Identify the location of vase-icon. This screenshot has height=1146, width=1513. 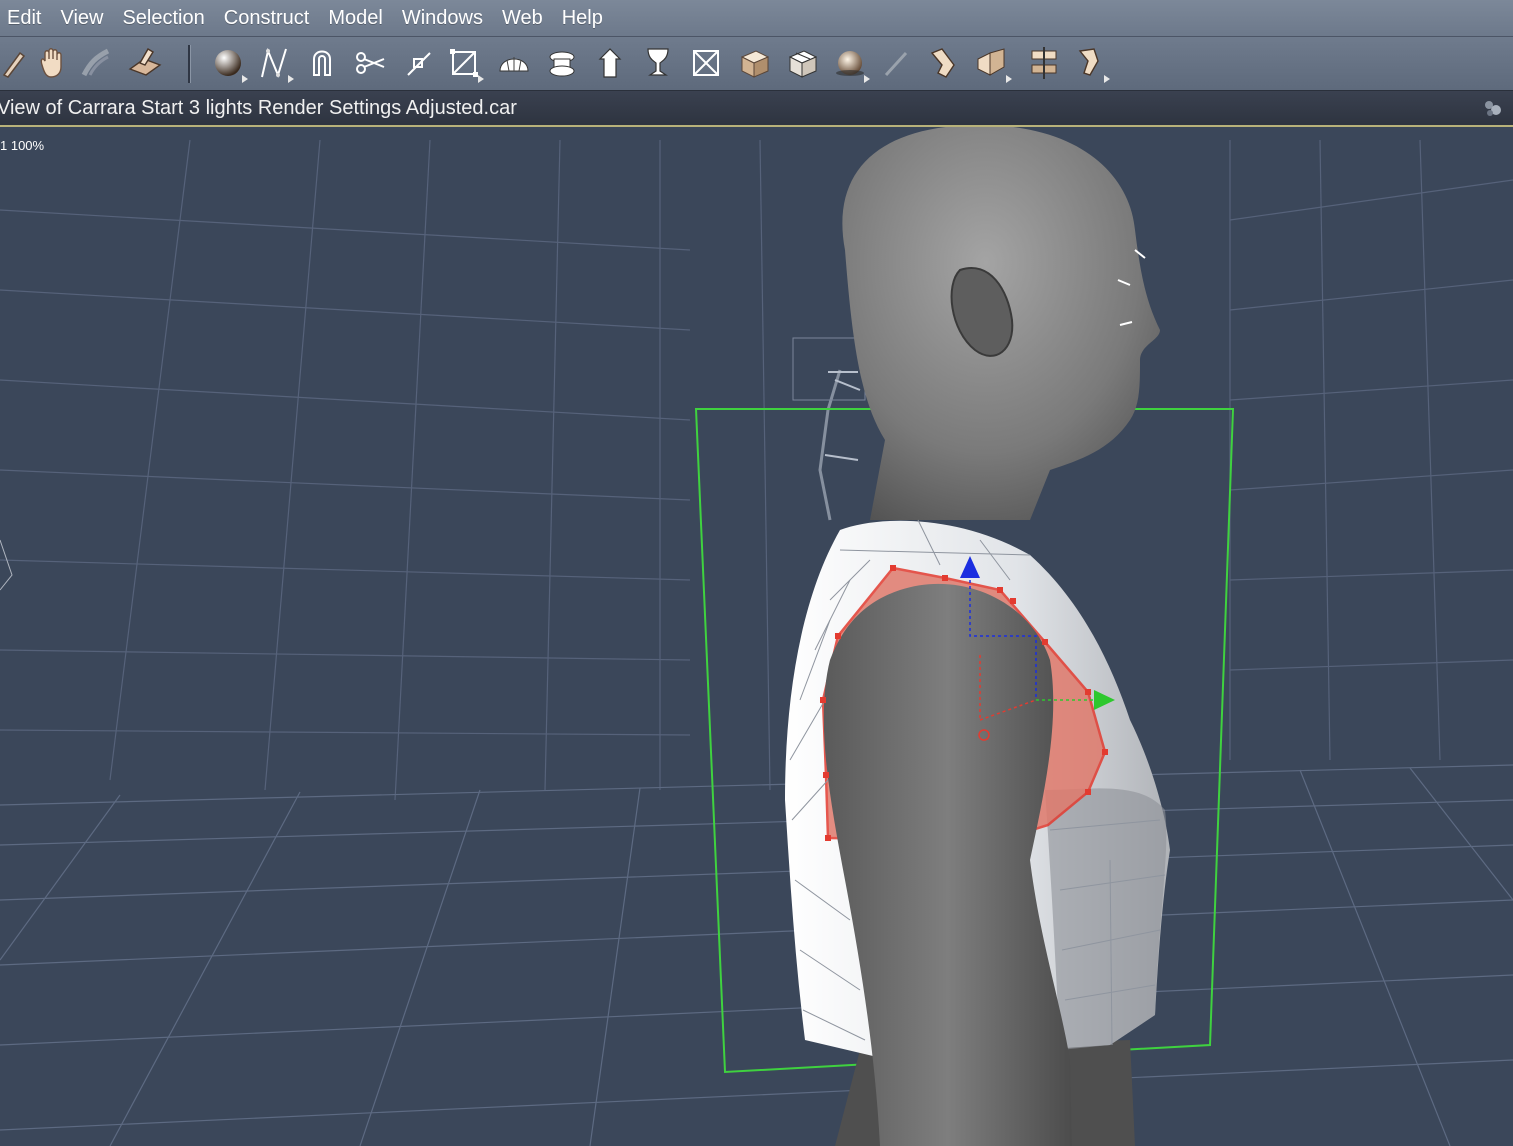
(658, 63).